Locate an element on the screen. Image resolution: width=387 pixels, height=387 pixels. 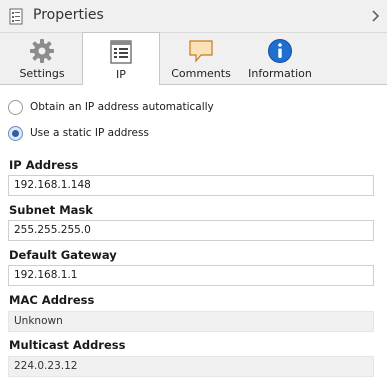
tab-settings: Settings is located at coordinates (42, 58).